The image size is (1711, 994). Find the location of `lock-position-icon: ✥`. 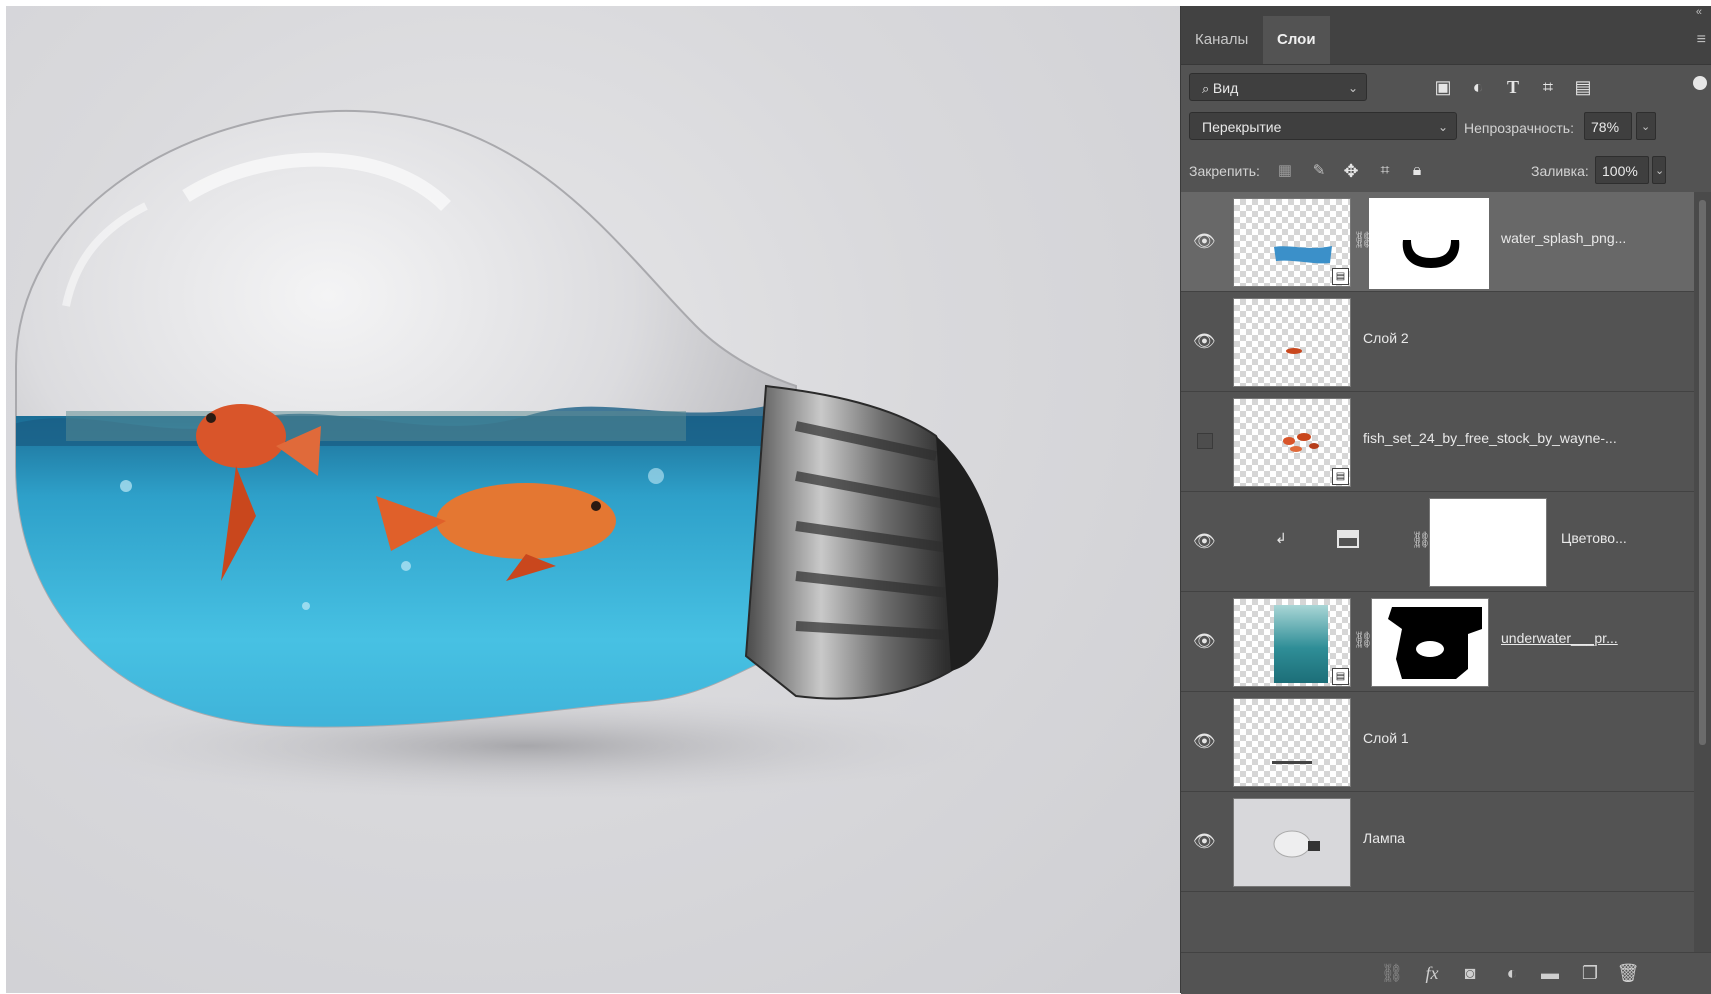

lock-position-icon: ✥ is located at coordinates (1351, 171).